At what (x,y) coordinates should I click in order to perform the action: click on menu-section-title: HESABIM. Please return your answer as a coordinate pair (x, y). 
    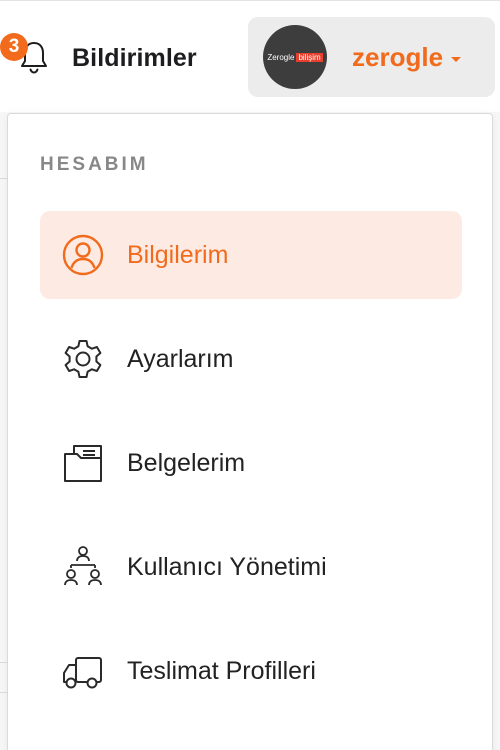
    Looking at the image, I should click on (94, 164).